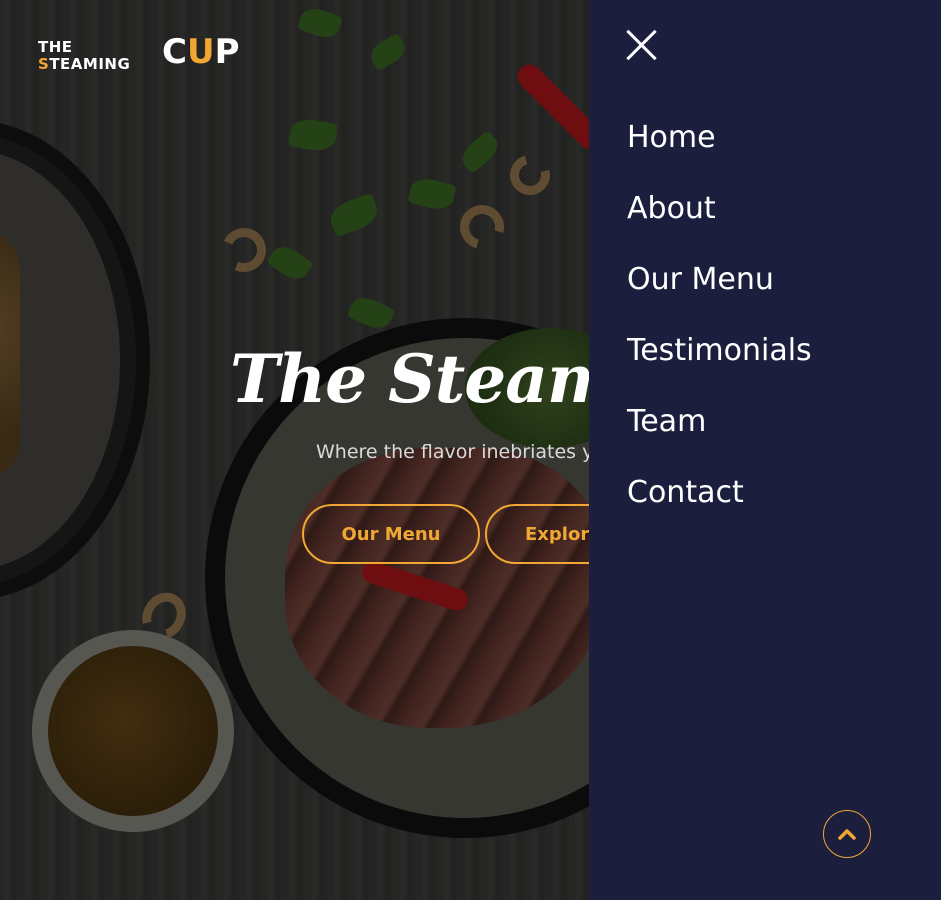 This screenshot has width=941, height=900. I want to click on logo-line-2: STEAMING, so click(84, 64).